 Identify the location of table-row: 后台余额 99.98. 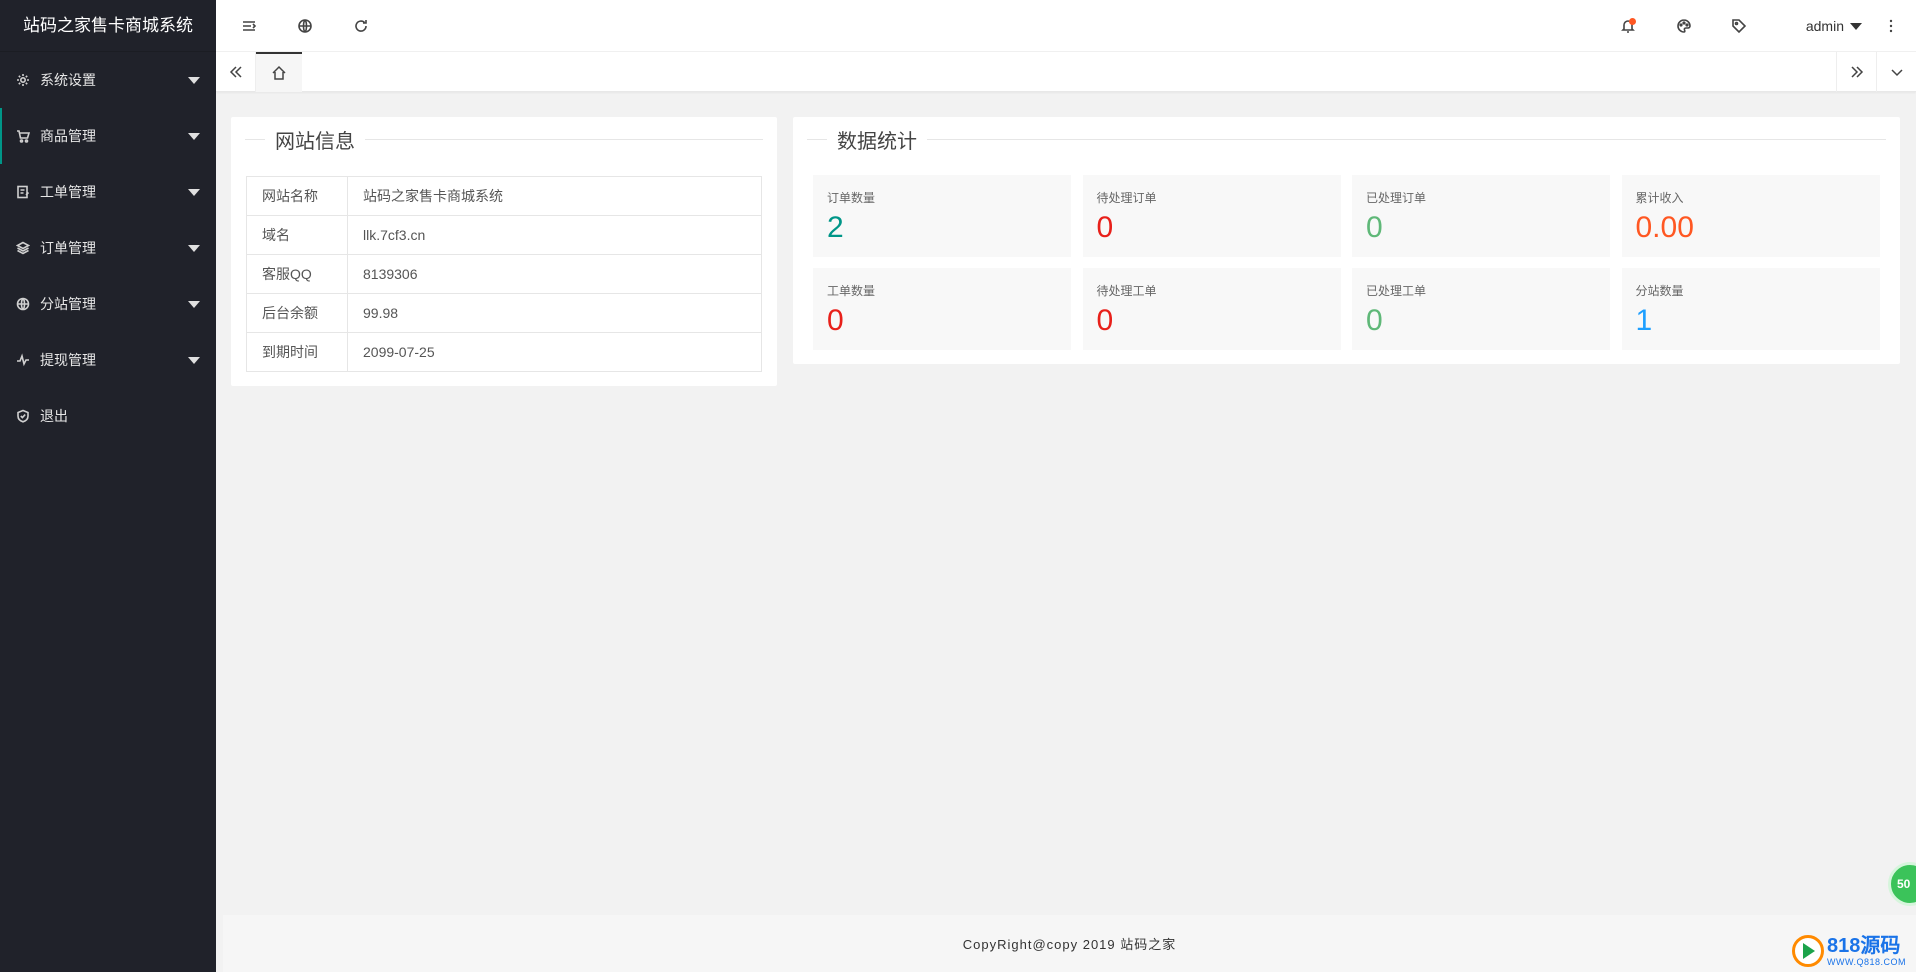
(504, 313).